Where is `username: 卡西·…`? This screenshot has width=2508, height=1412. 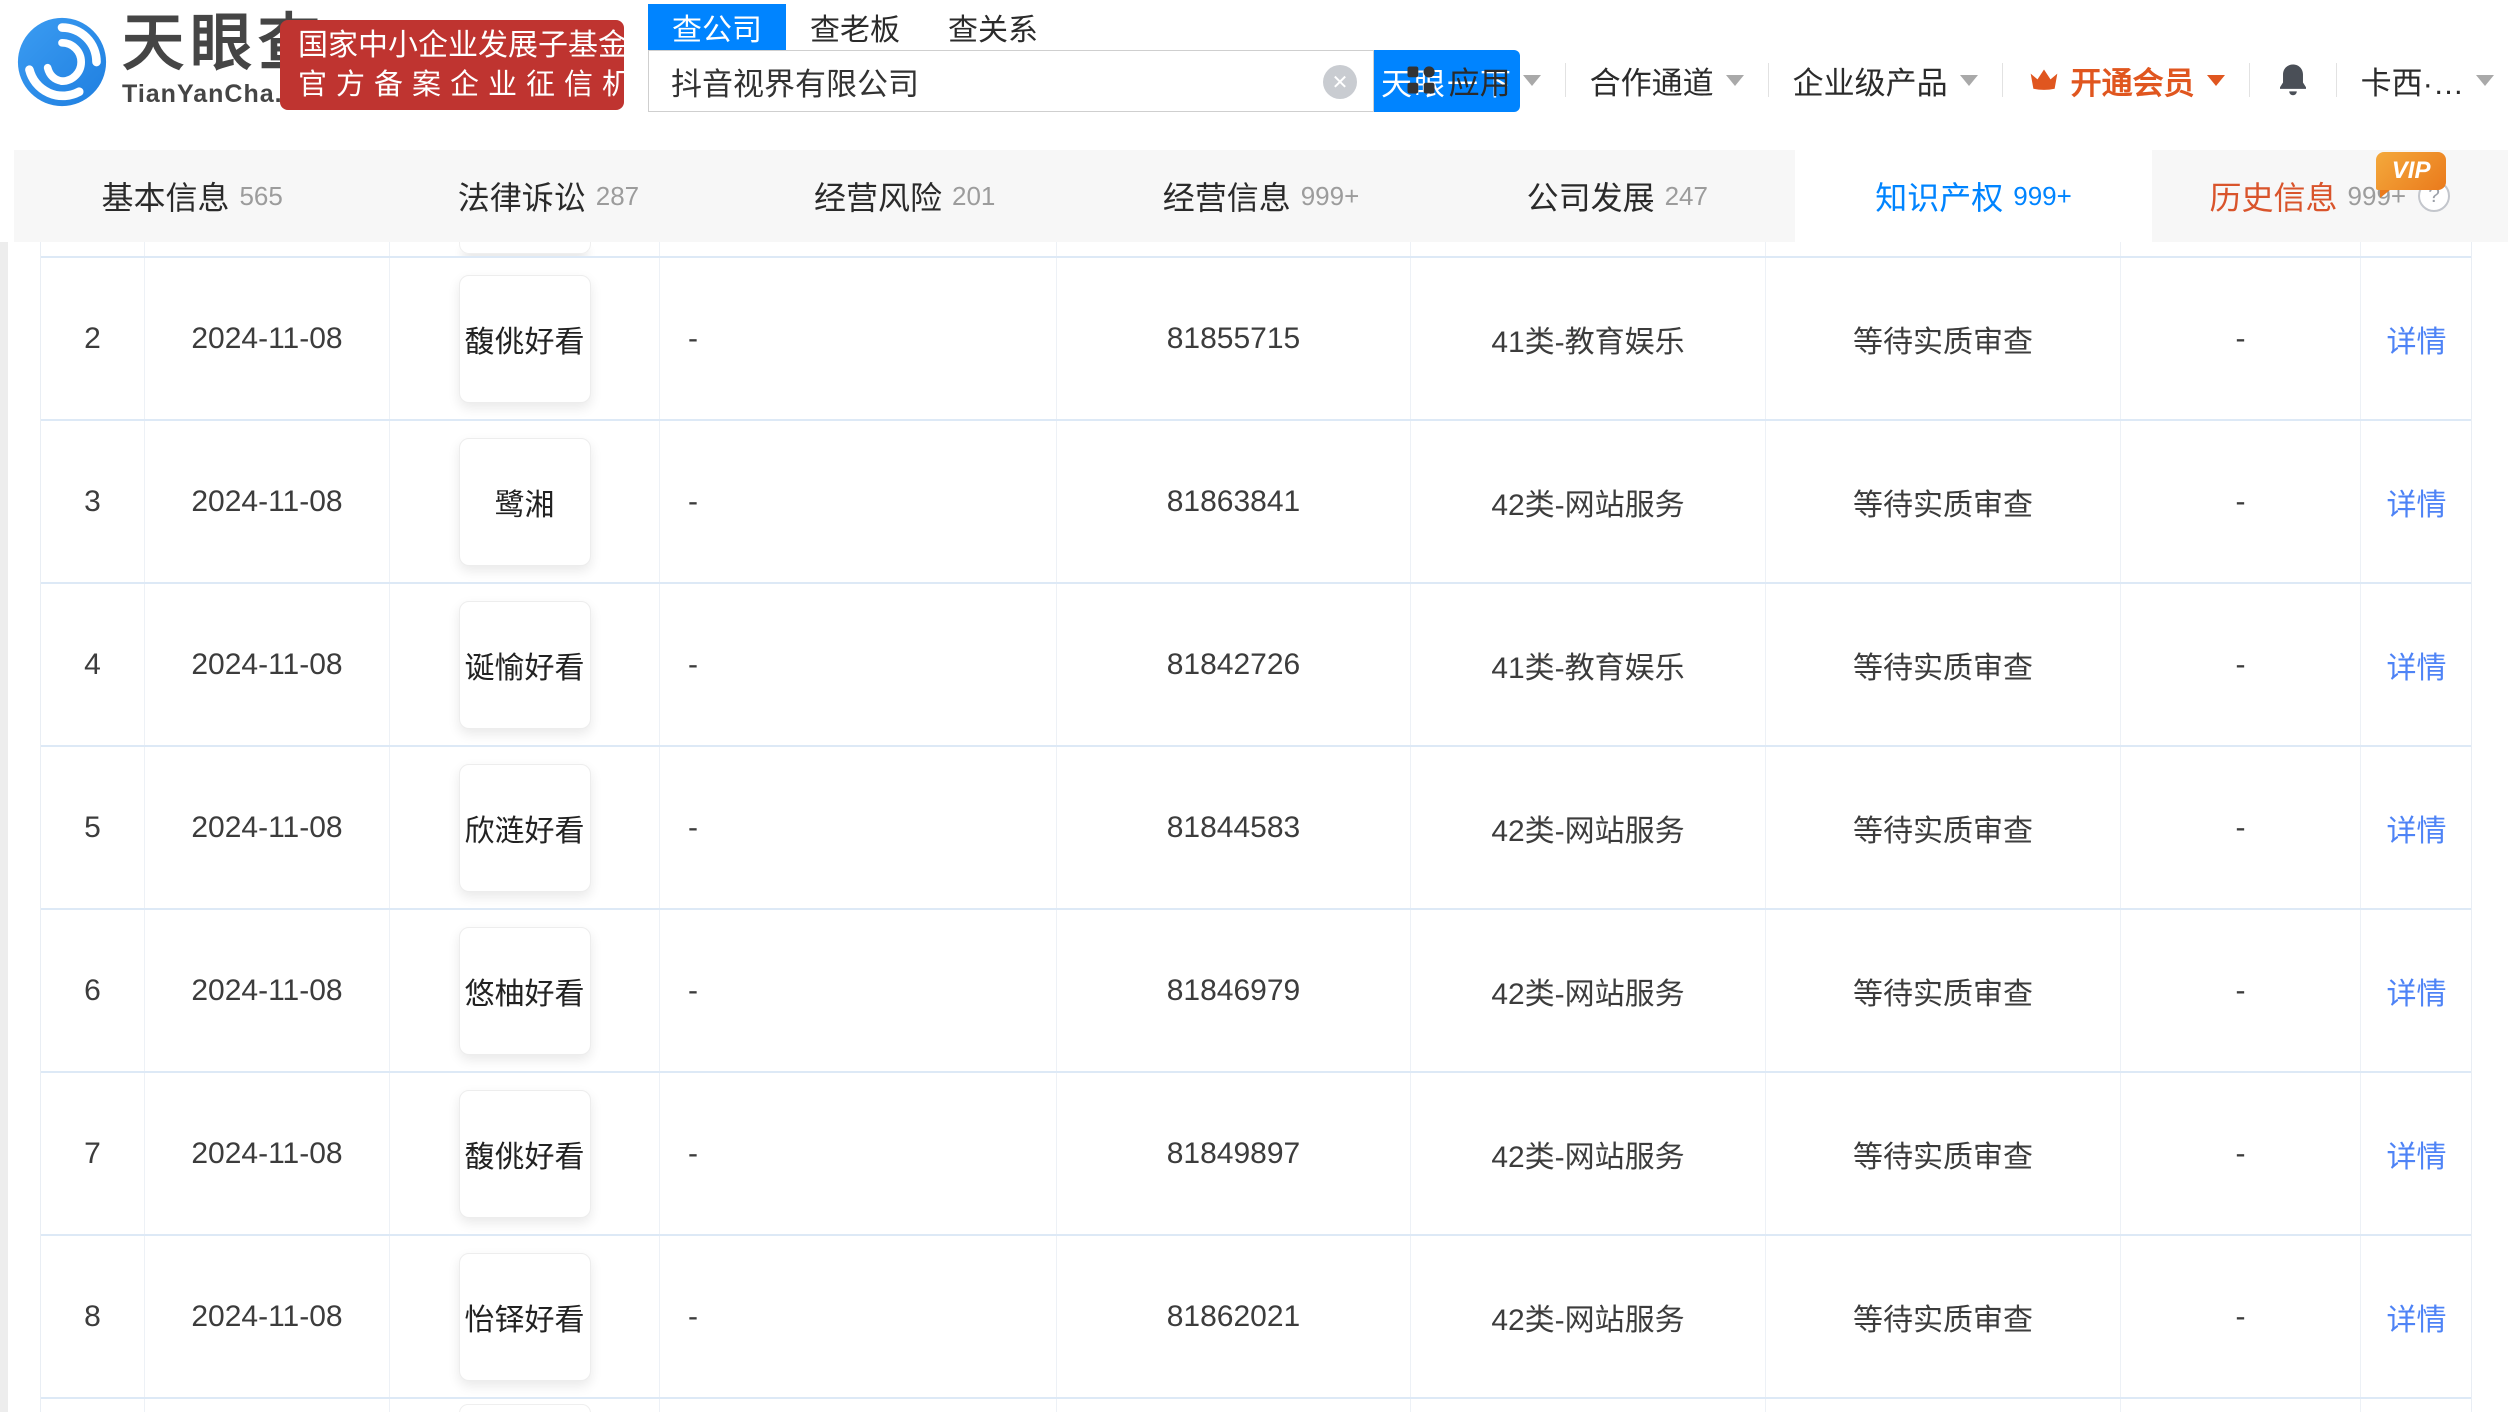 username: 卡西·… is located at coordinates (2412, 83).